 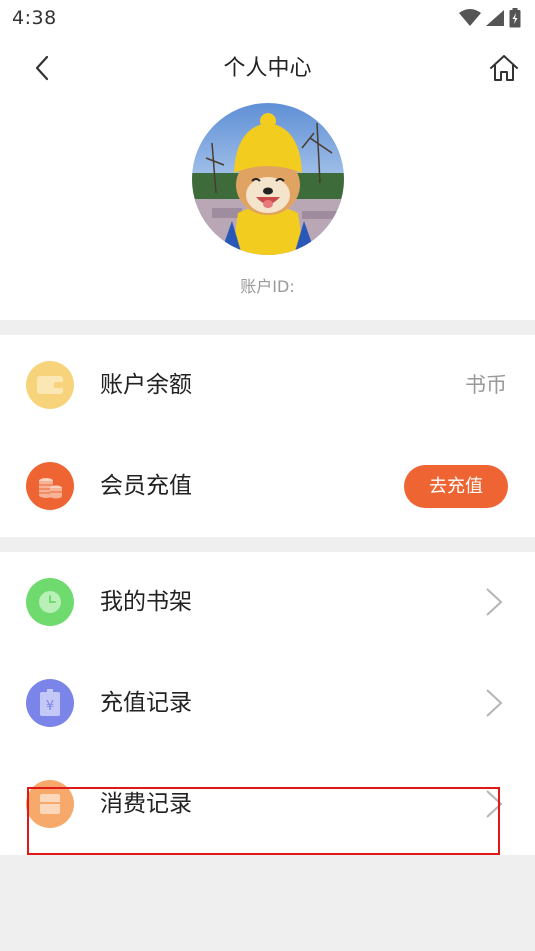 I want to click on balance-label: 账户余额, so click(x=146, y=385).